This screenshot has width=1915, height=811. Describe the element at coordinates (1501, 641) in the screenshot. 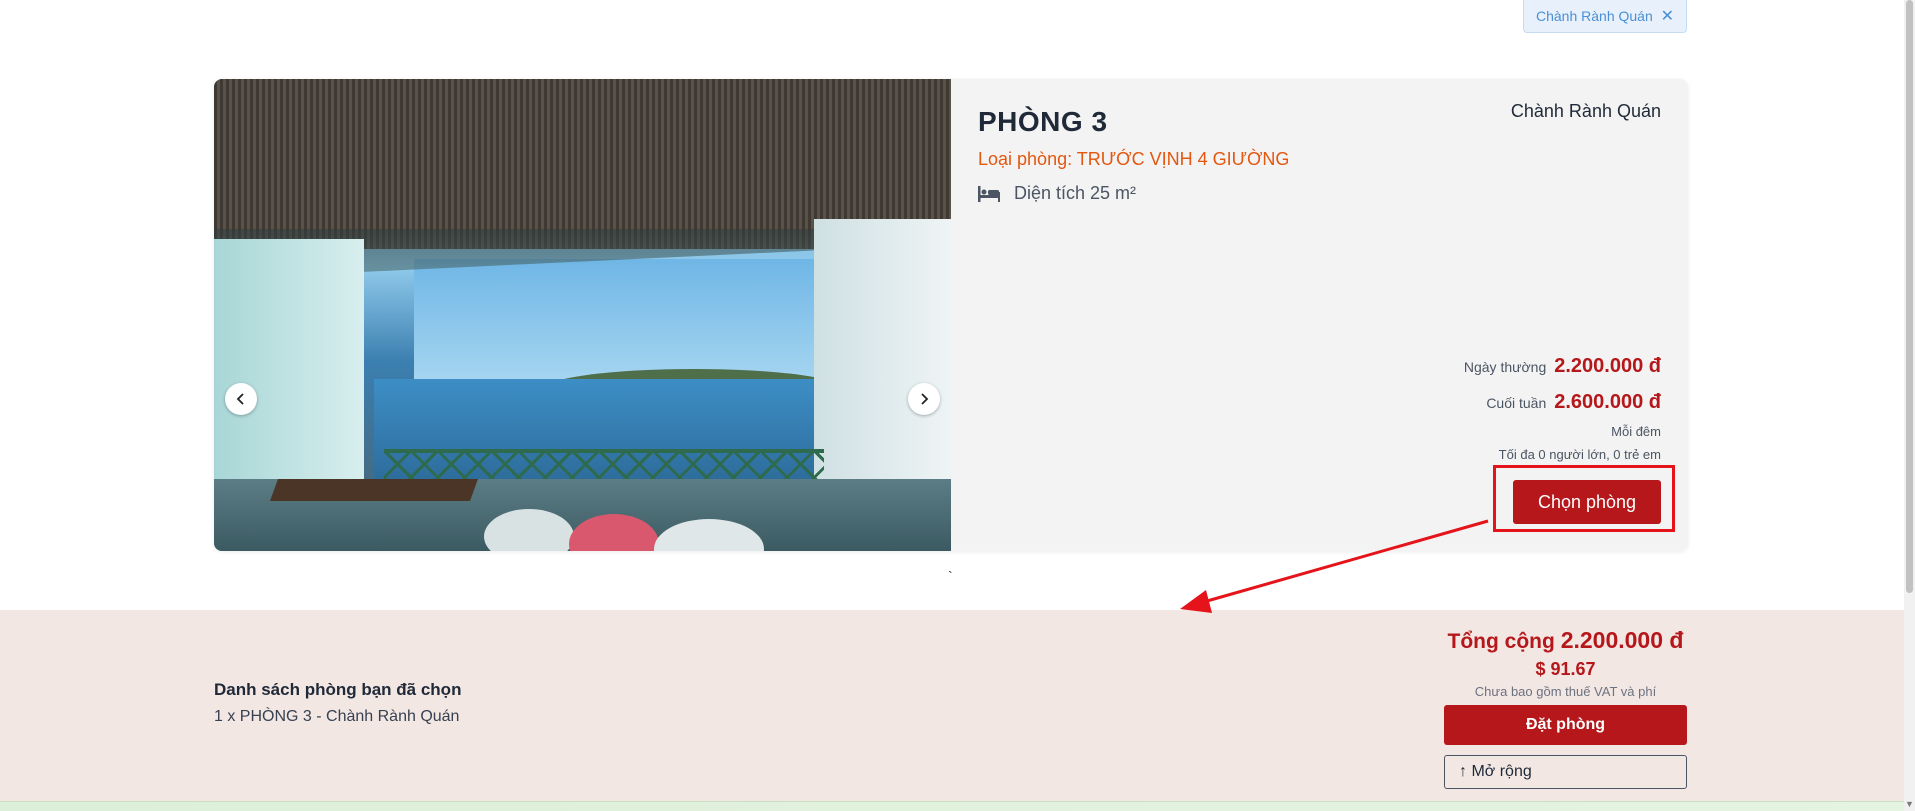

I see `total-label: Tổng cộng` at that location.